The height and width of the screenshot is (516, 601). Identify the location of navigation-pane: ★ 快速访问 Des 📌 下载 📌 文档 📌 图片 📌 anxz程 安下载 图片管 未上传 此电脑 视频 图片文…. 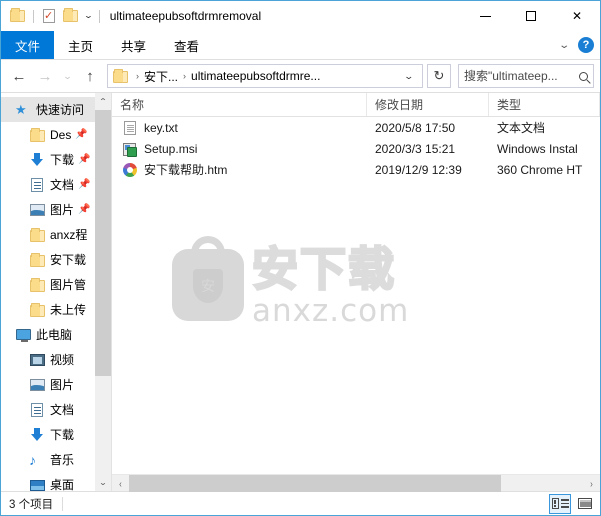
(56, 292).